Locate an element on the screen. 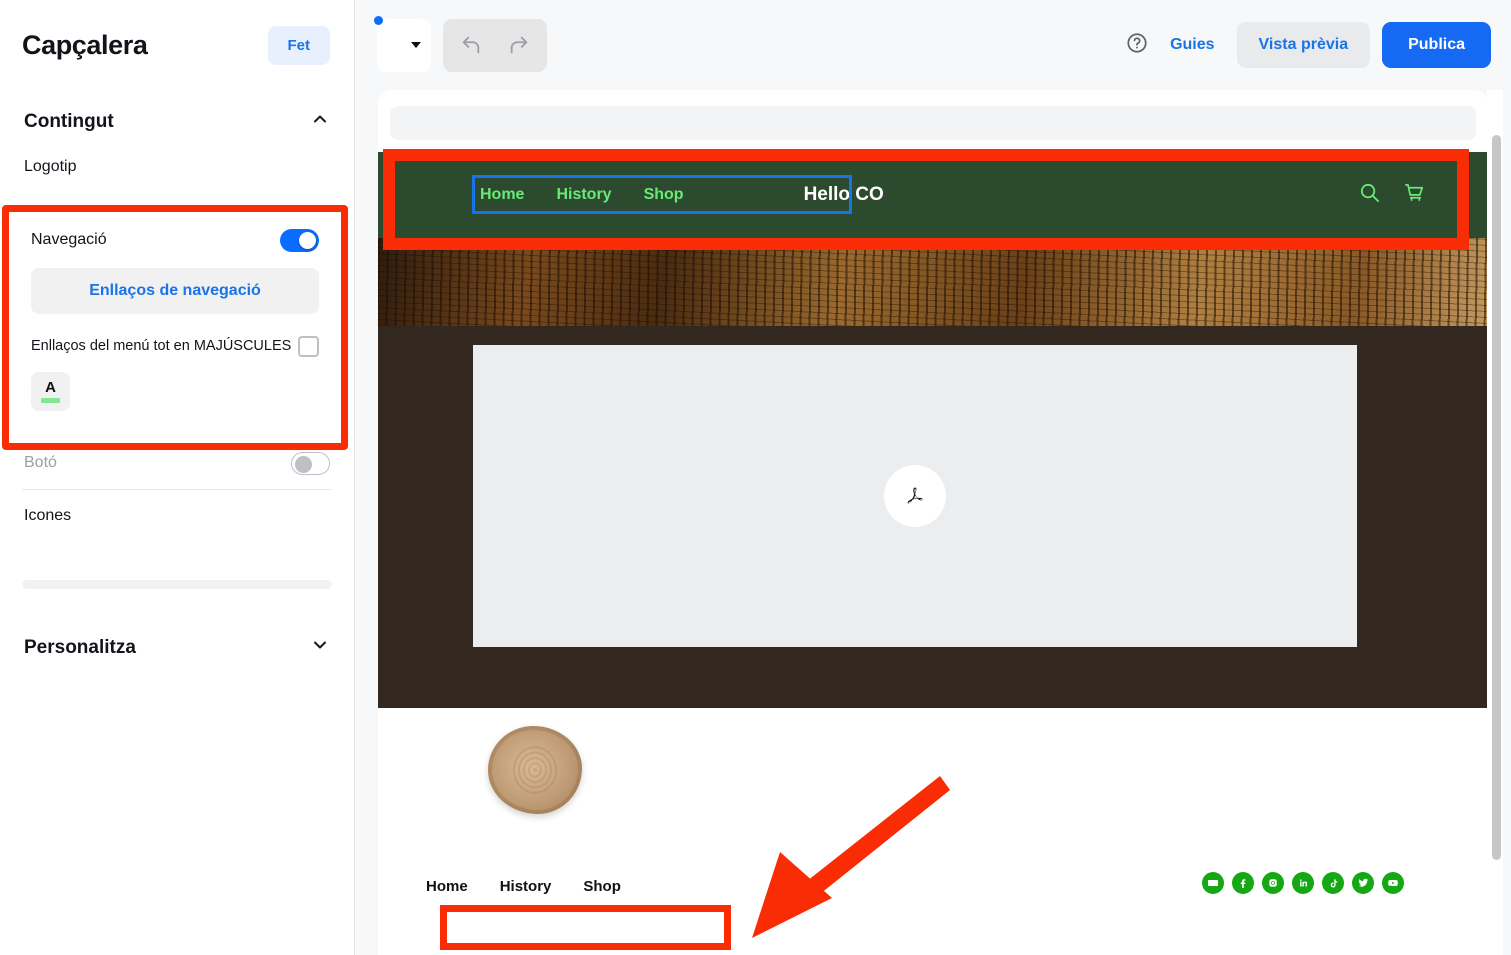 Image resolution: width=1511 pixels, height=955 pixels. section-header-contingut: Contingut is located at coordinates (177, 121).